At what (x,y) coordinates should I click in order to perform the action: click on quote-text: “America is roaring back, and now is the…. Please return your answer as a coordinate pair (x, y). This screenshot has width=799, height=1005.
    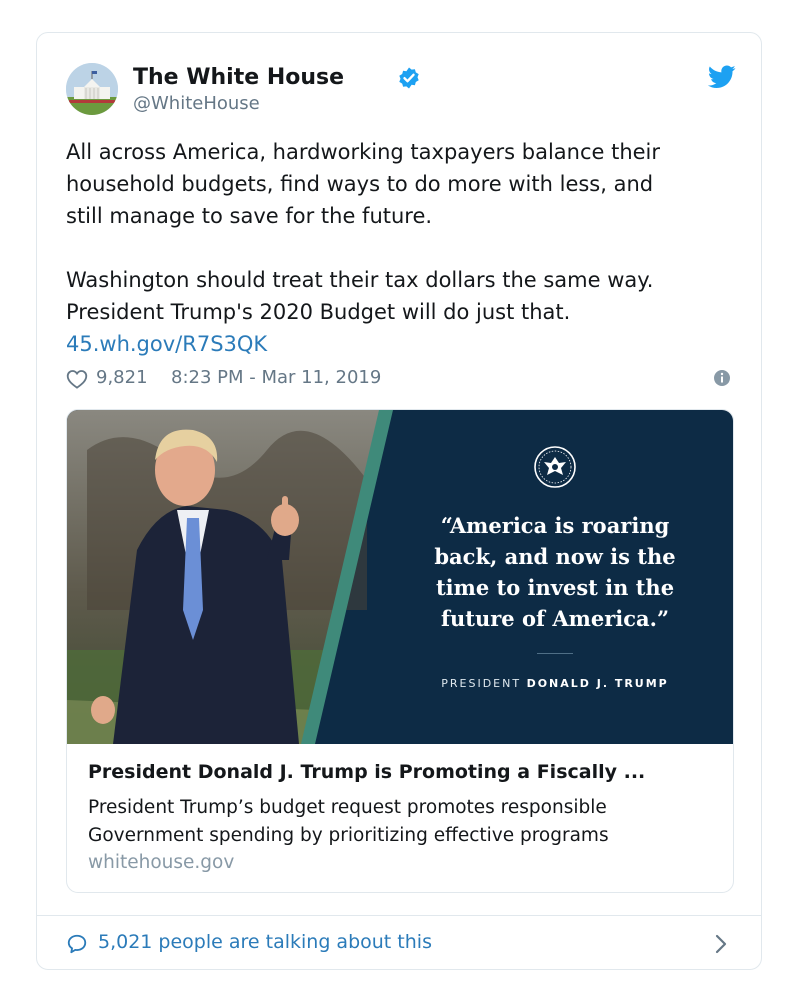
    Looking at the image, I should click on (555, 572).